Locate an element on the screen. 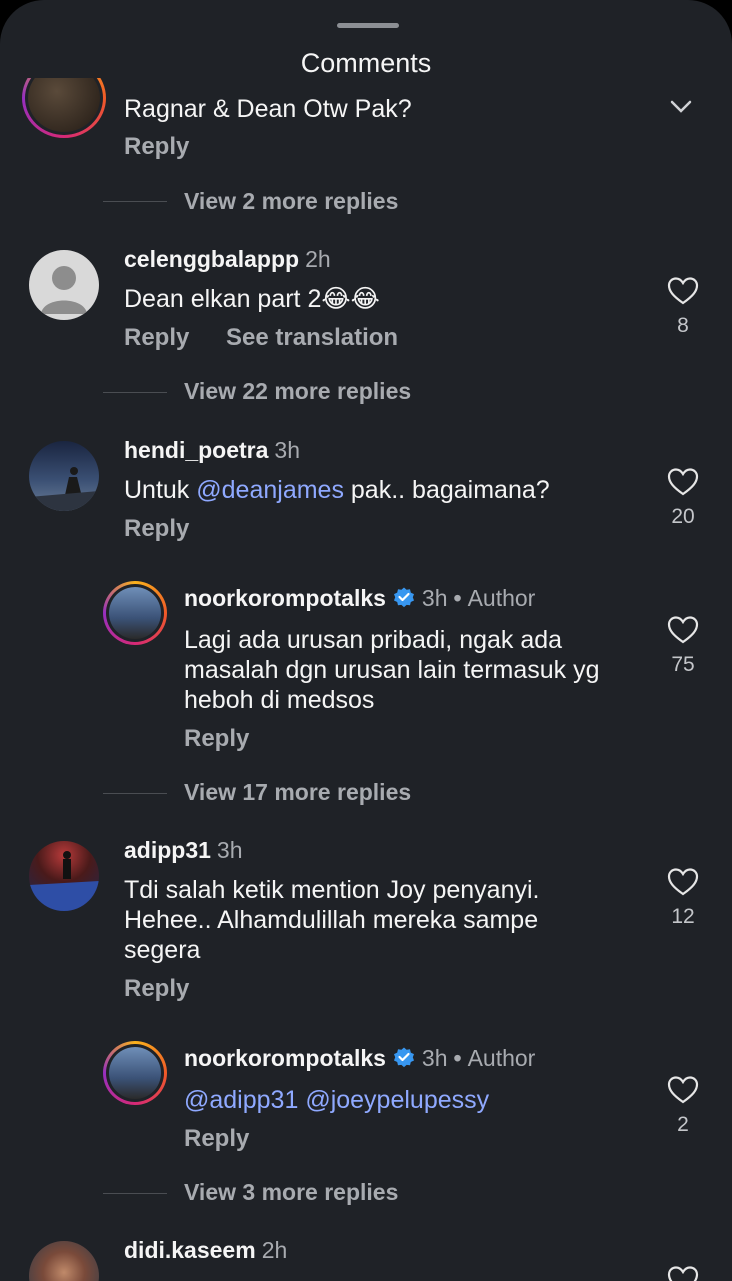  view-more-replies-button: View 2 more replies is located at coordinates (291, 201).